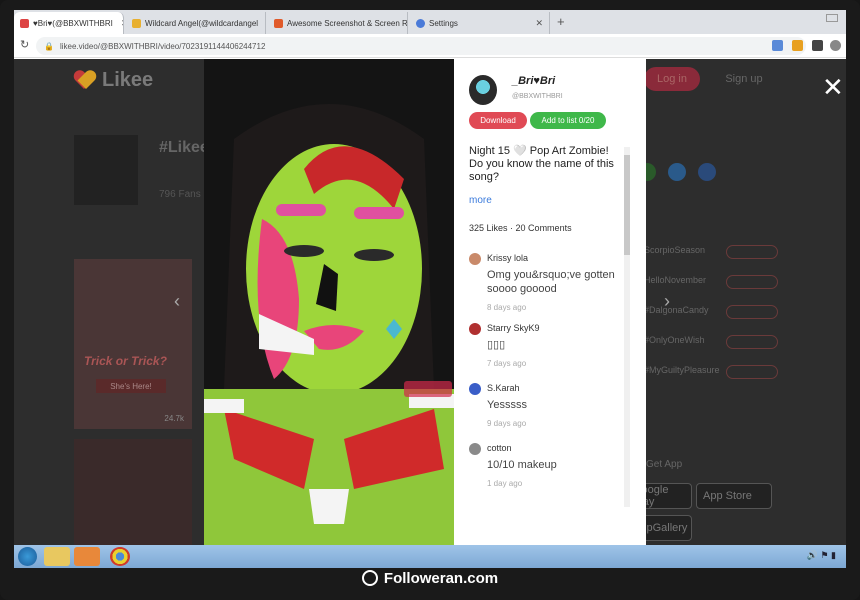  Describe the element at coordinates (675, 250) in the screenshot. I see `trending-name: ScorpioSeason` at that location.